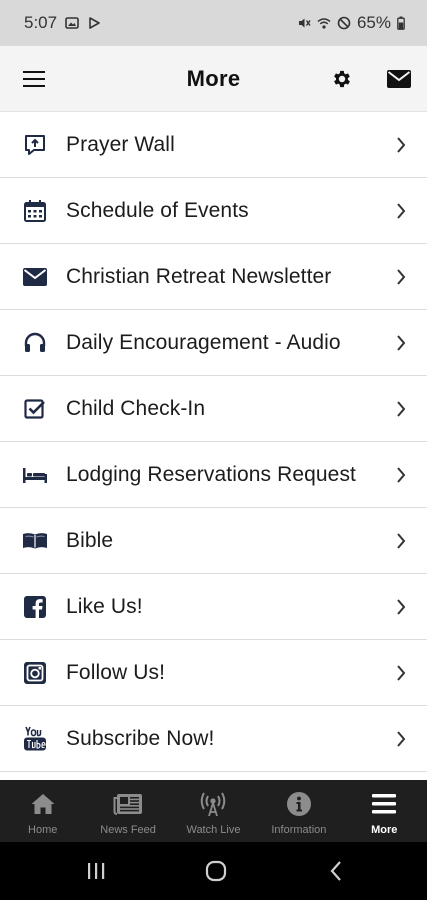  I want to click on bed-icon, so click(35, 475).